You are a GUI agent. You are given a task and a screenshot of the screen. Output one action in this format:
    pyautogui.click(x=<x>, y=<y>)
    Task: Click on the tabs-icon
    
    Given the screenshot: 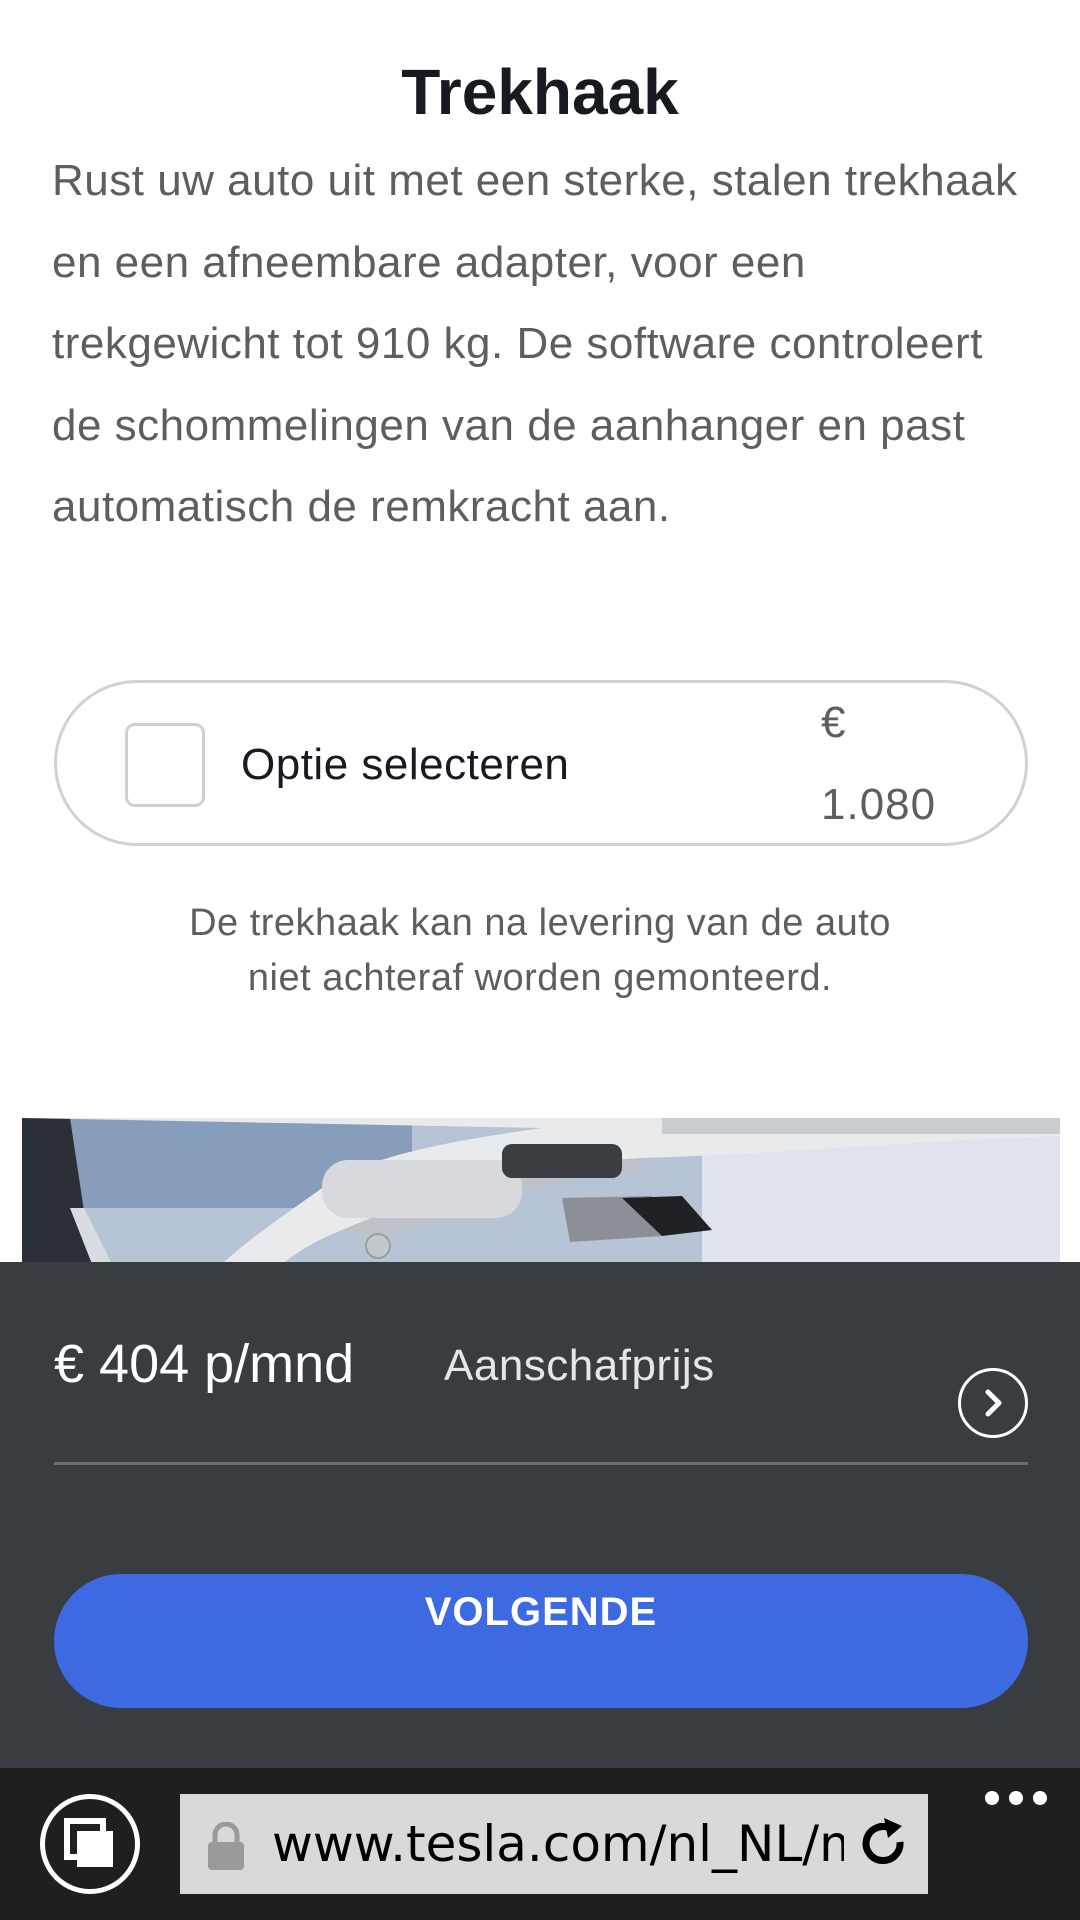 What is the action you would take?
    pyautogui.click(x=88, y=1842)
    